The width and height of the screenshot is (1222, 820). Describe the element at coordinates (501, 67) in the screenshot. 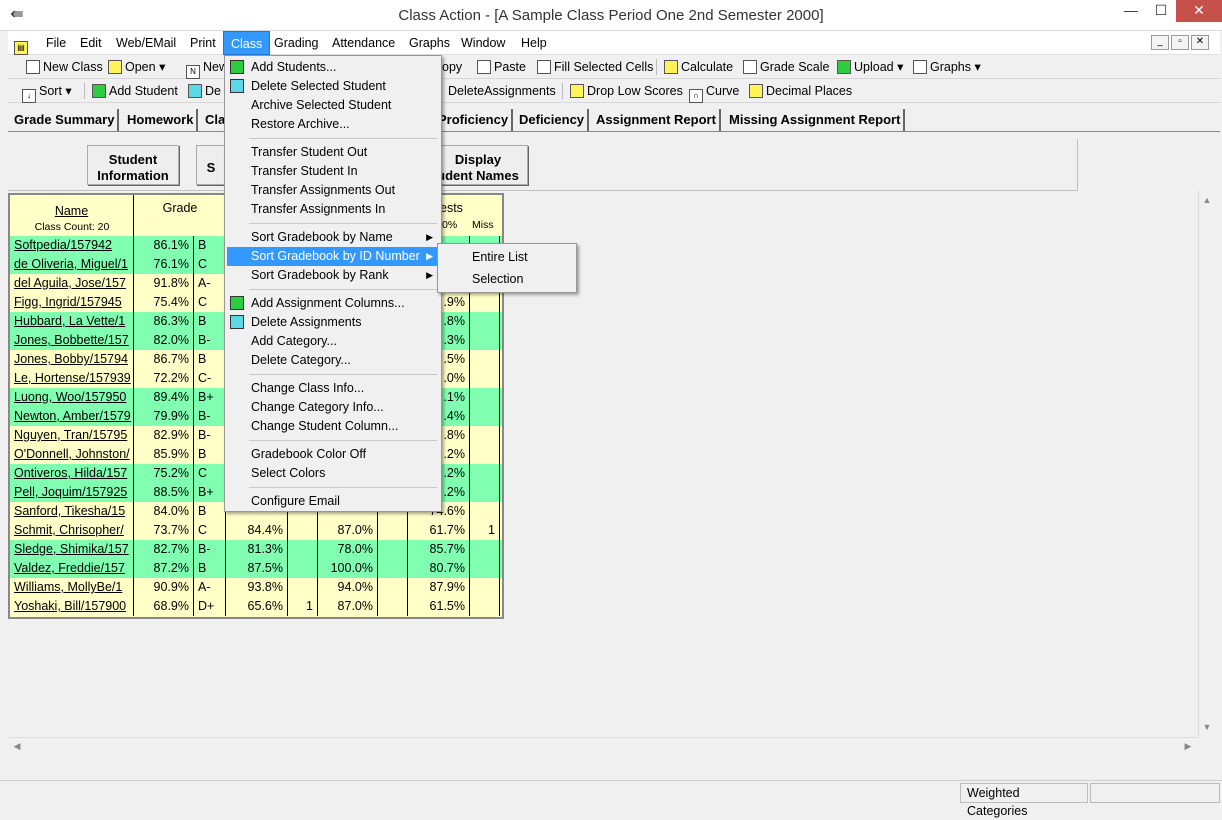

I see `paste-button: Paste` at that location.